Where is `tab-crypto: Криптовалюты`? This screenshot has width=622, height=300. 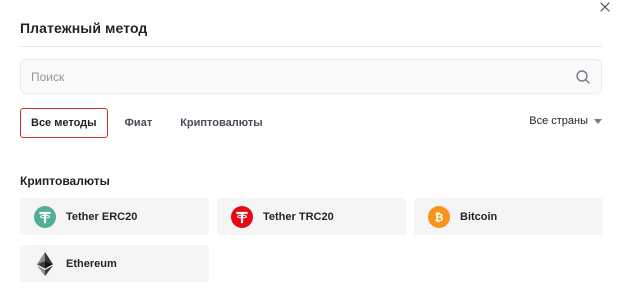 tab-crypto: Криптовалюты is located at coordinates (221, 123).